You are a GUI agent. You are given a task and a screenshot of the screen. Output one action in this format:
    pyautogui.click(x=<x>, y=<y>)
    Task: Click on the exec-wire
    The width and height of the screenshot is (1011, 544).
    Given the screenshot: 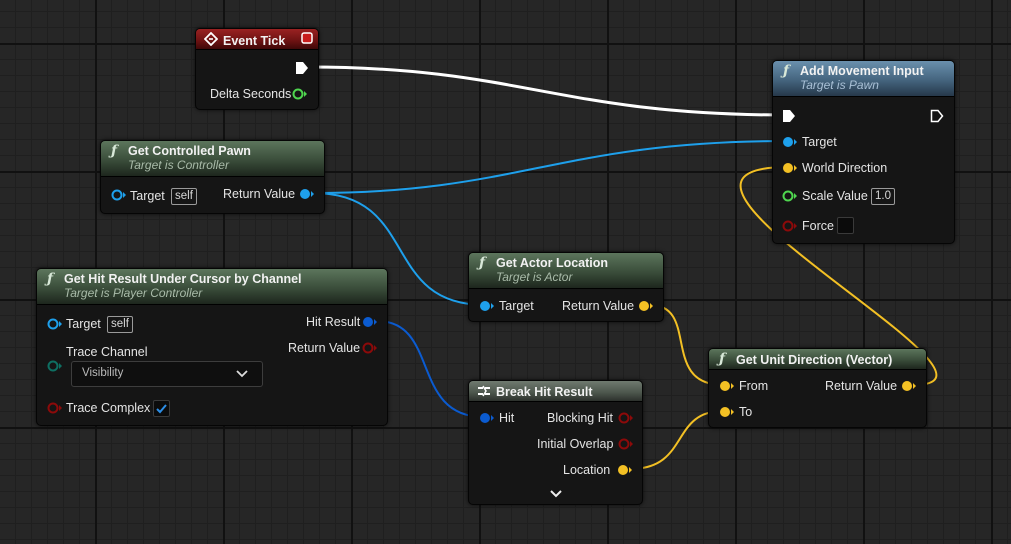 What is the action you would take?
    pyautogui.click(x=547, y=91)
    